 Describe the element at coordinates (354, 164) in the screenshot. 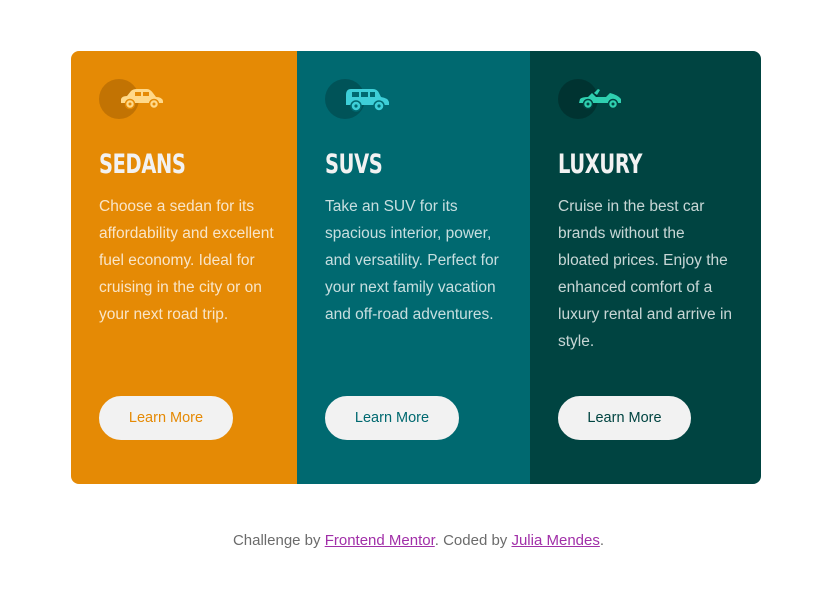

I see `card-title: SUVS` at that location.